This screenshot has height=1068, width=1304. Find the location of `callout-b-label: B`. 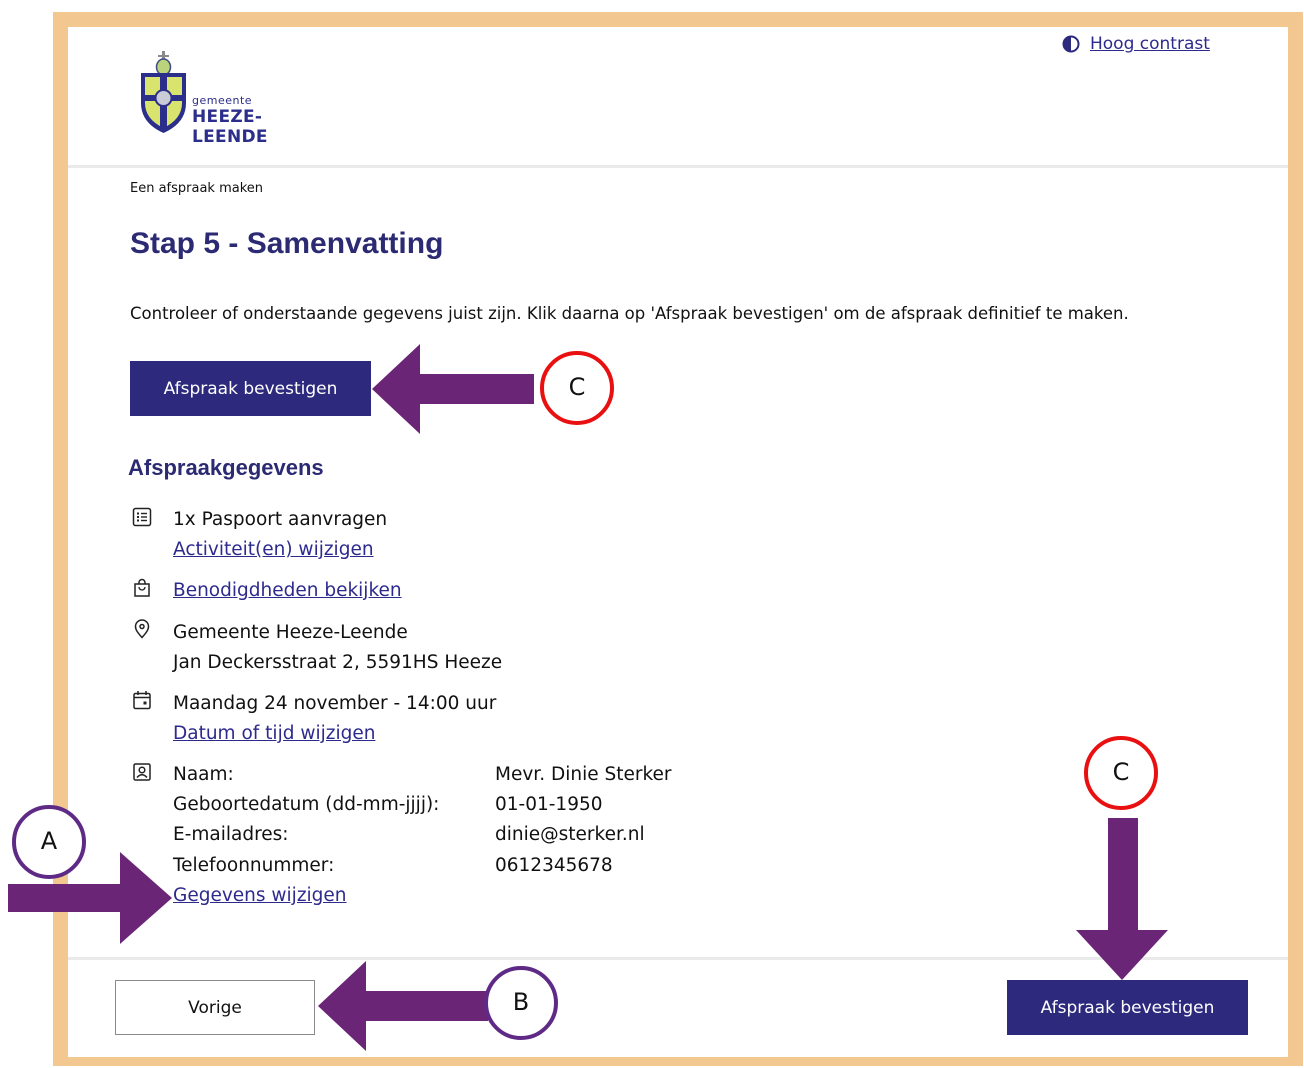

callout-b-label: B is located at coordinates (521, 1002).